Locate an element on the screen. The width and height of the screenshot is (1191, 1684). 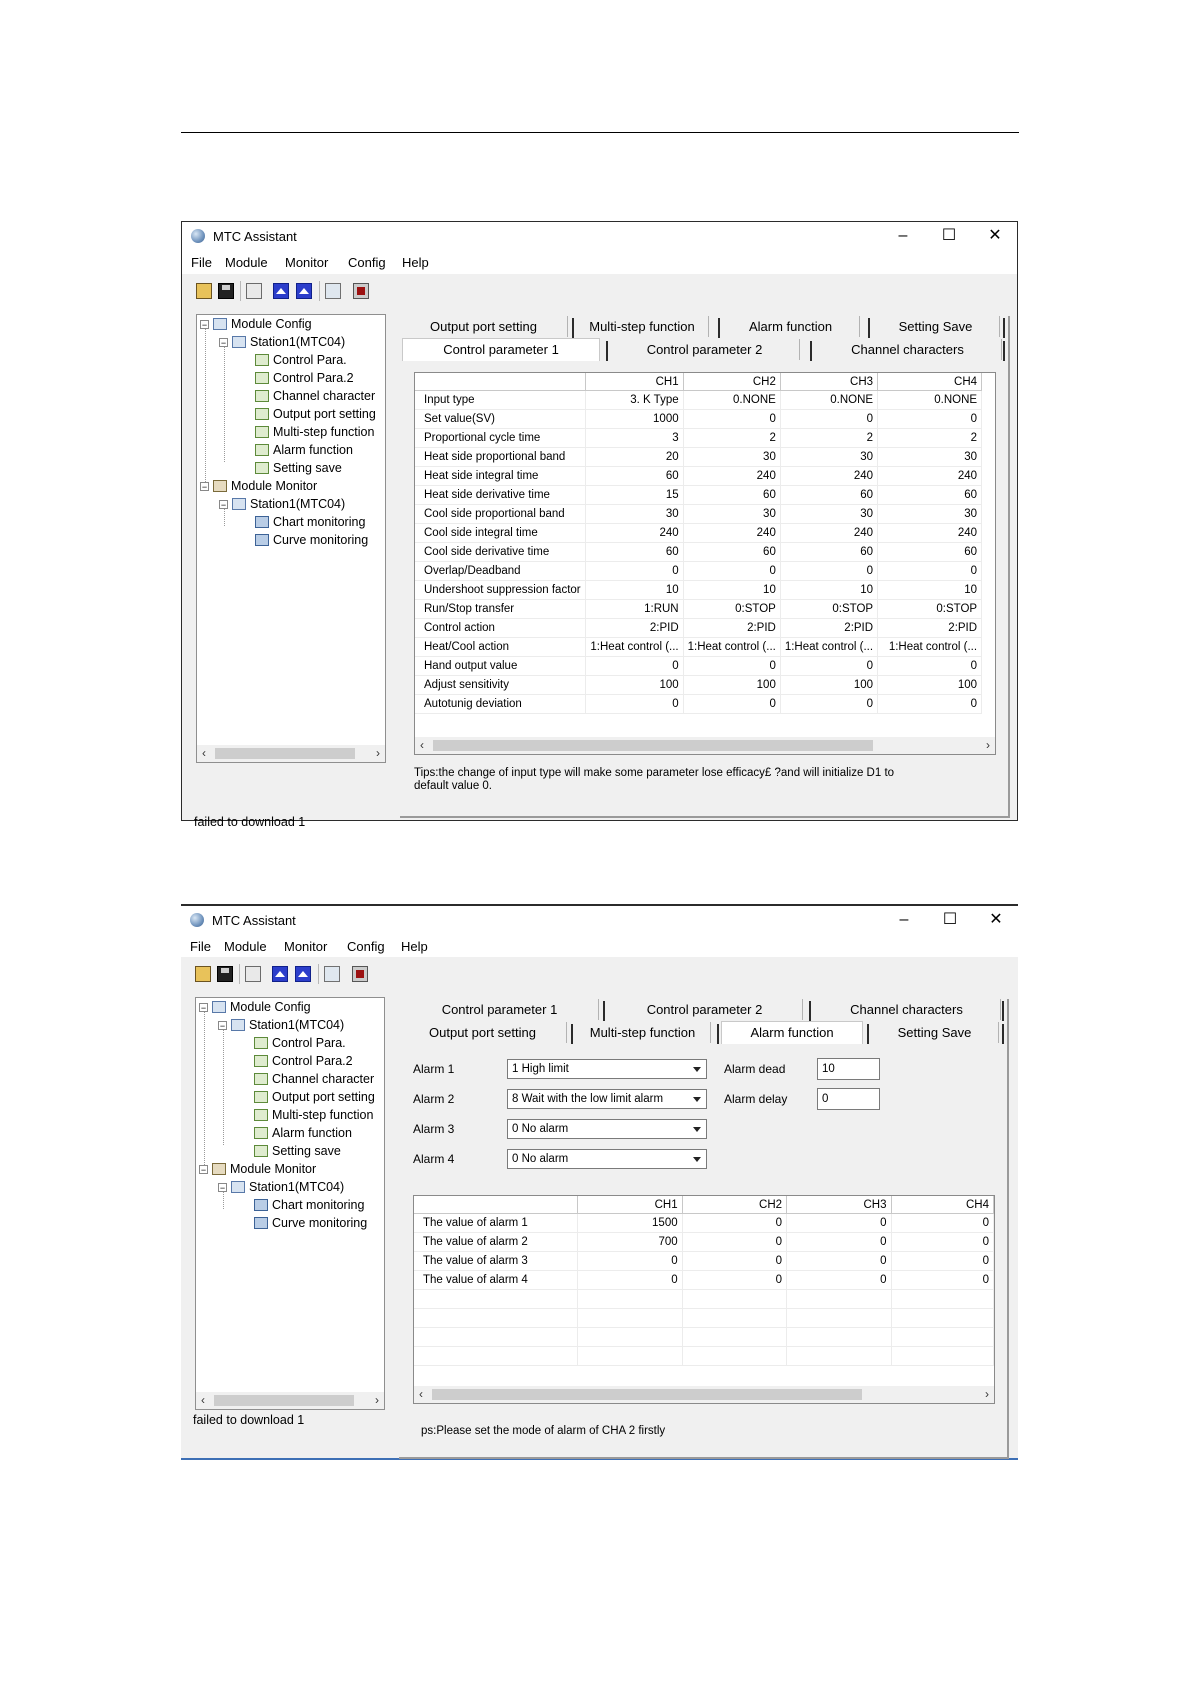
alarm-value-row: The value of alarm 2 700 0 0 0 is located at coordinates (704, 1242).